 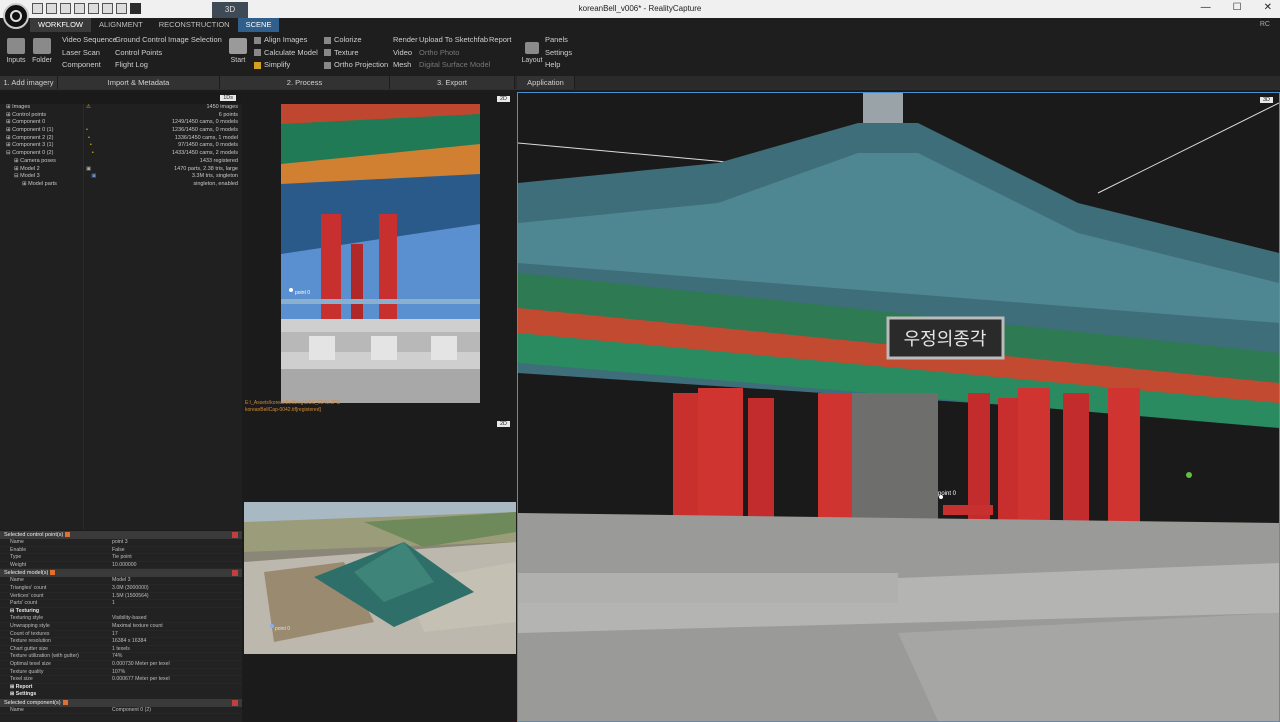 I want to click on tab-reconstruction: RECONSTRUCTION, so click(x=194, y=25).